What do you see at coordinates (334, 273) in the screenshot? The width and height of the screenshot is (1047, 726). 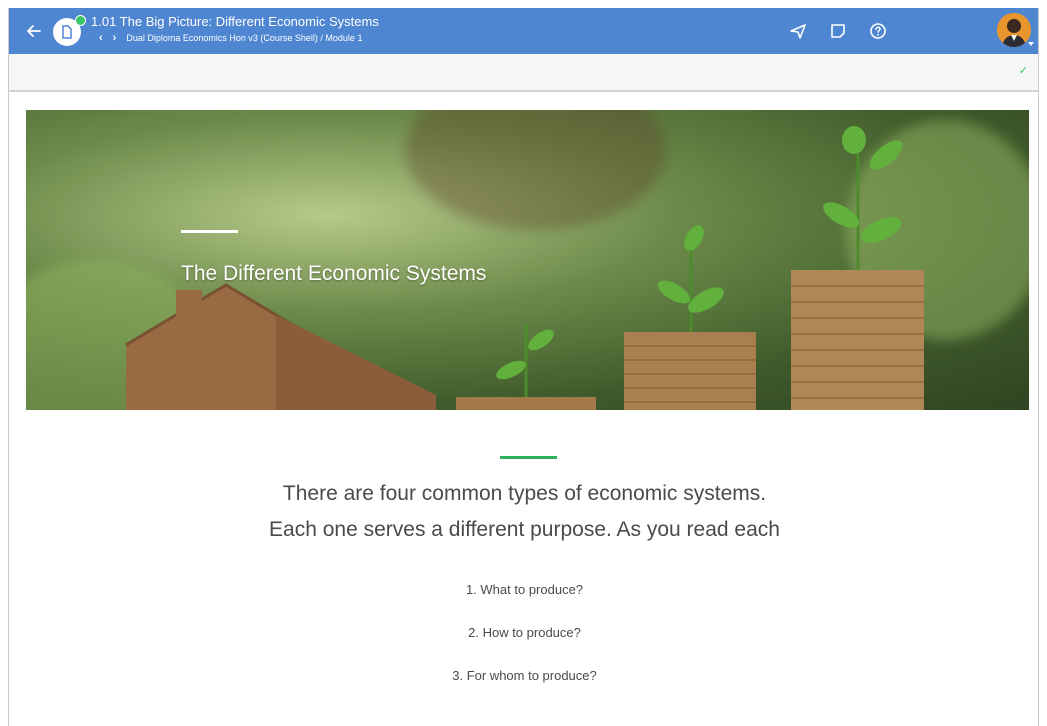 I see `hero-title: The Different Economic Systems` at bounding box center [334, 273].